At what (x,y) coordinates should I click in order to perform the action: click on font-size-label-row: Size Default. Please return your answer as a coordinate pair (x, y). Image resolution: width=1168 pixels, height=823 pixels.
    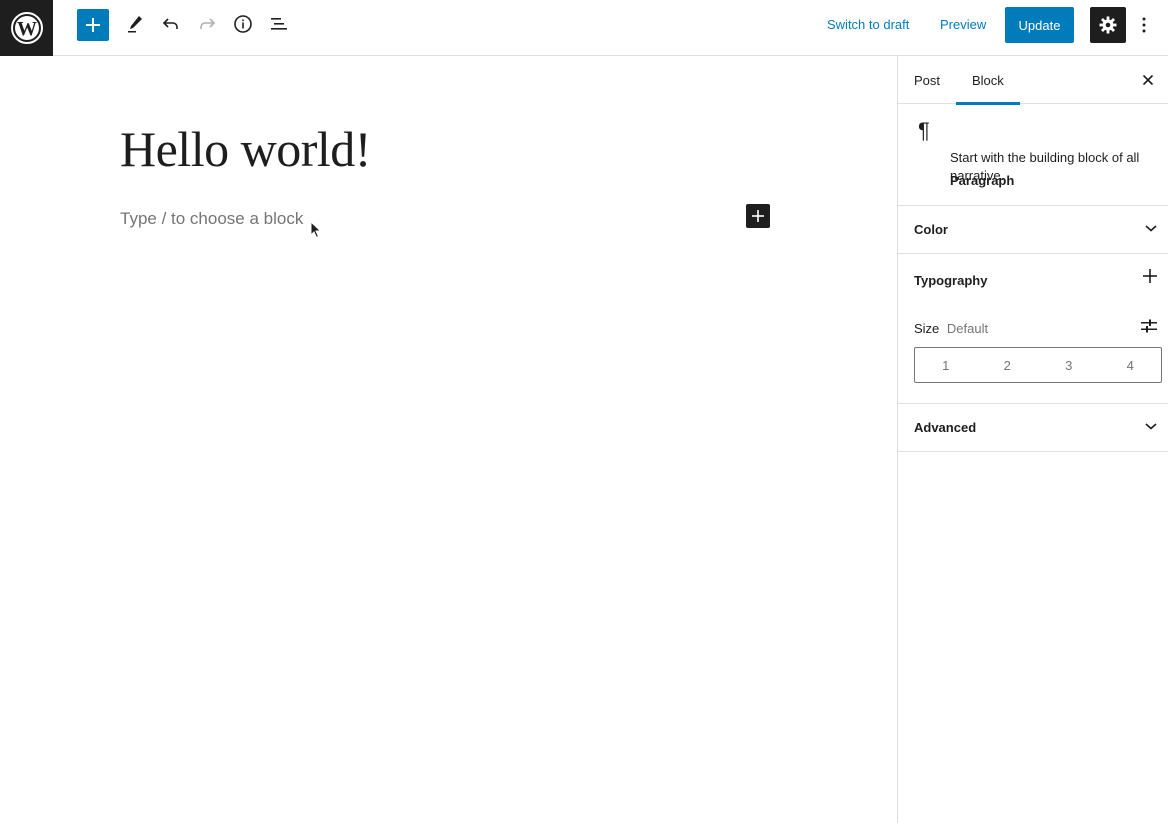
    Looking at the image, I should click on (951, 328).